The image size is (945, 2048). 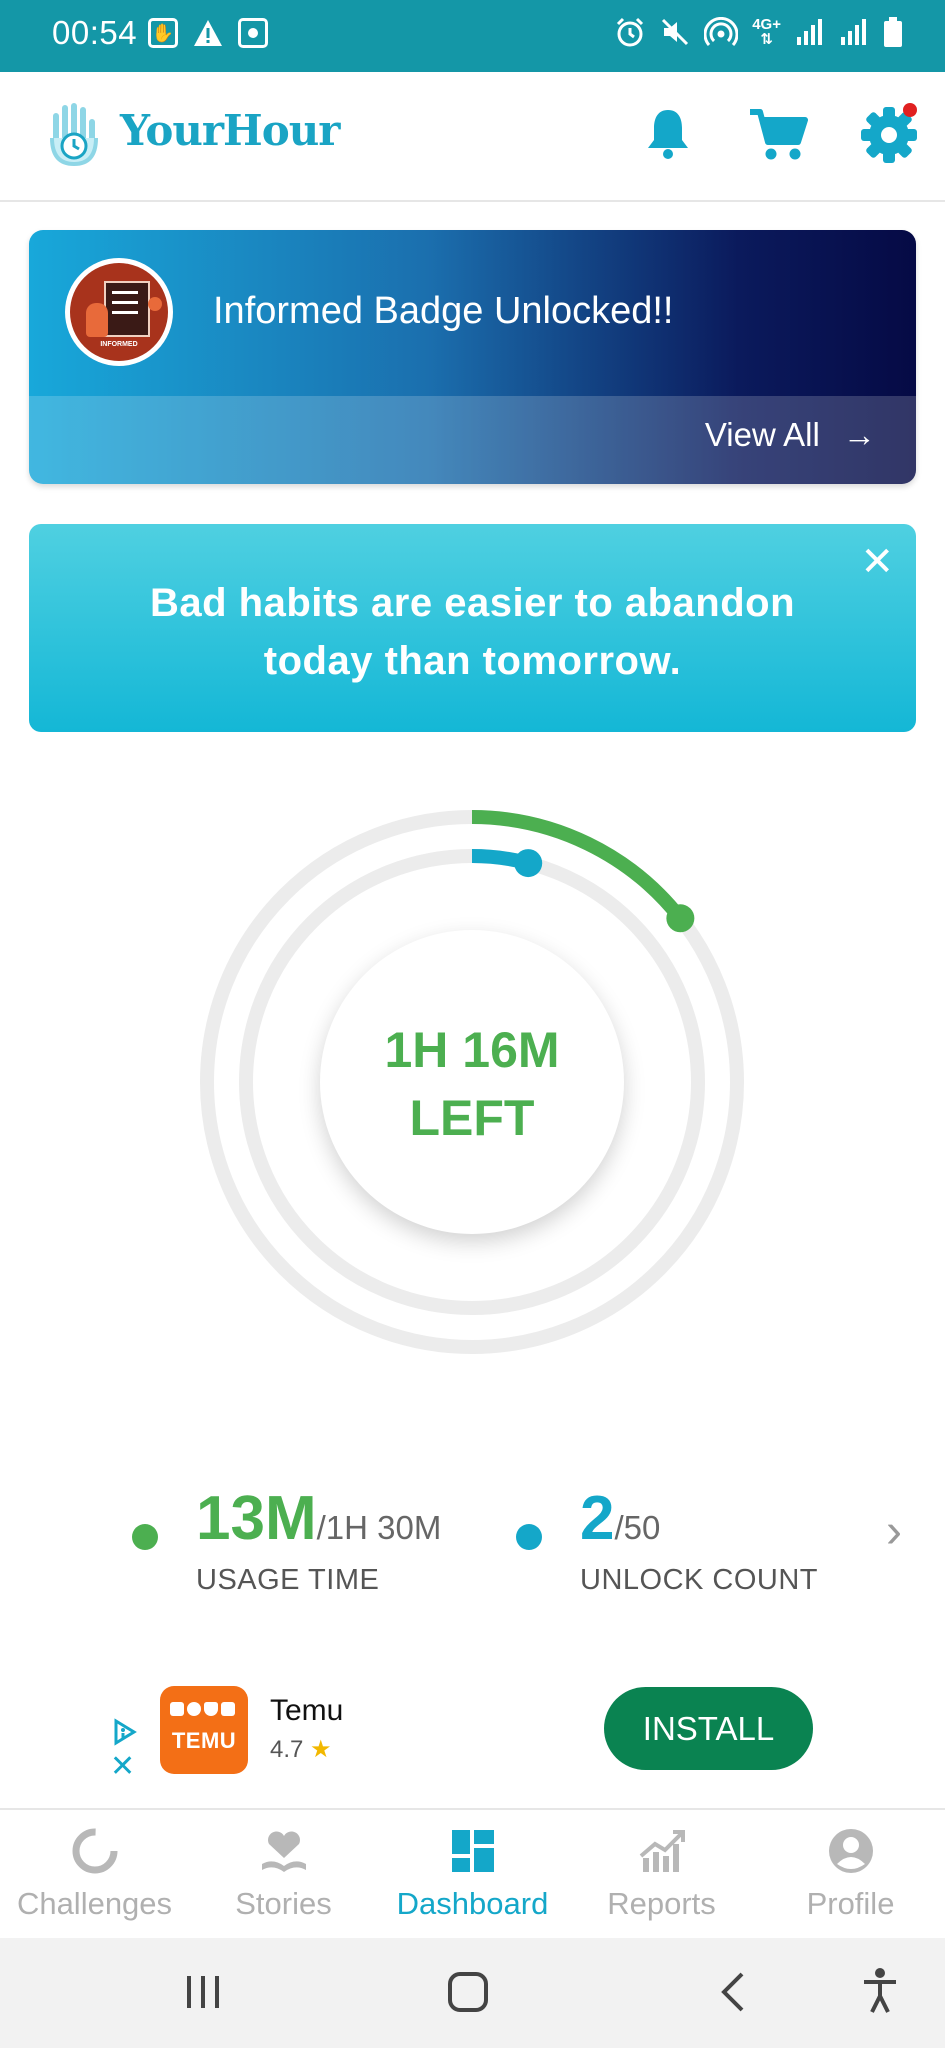 What do you see at coordinates (661, 1903) in the screenshot?
I see `nav-label: Reports` at bounding box center [661, 1903].